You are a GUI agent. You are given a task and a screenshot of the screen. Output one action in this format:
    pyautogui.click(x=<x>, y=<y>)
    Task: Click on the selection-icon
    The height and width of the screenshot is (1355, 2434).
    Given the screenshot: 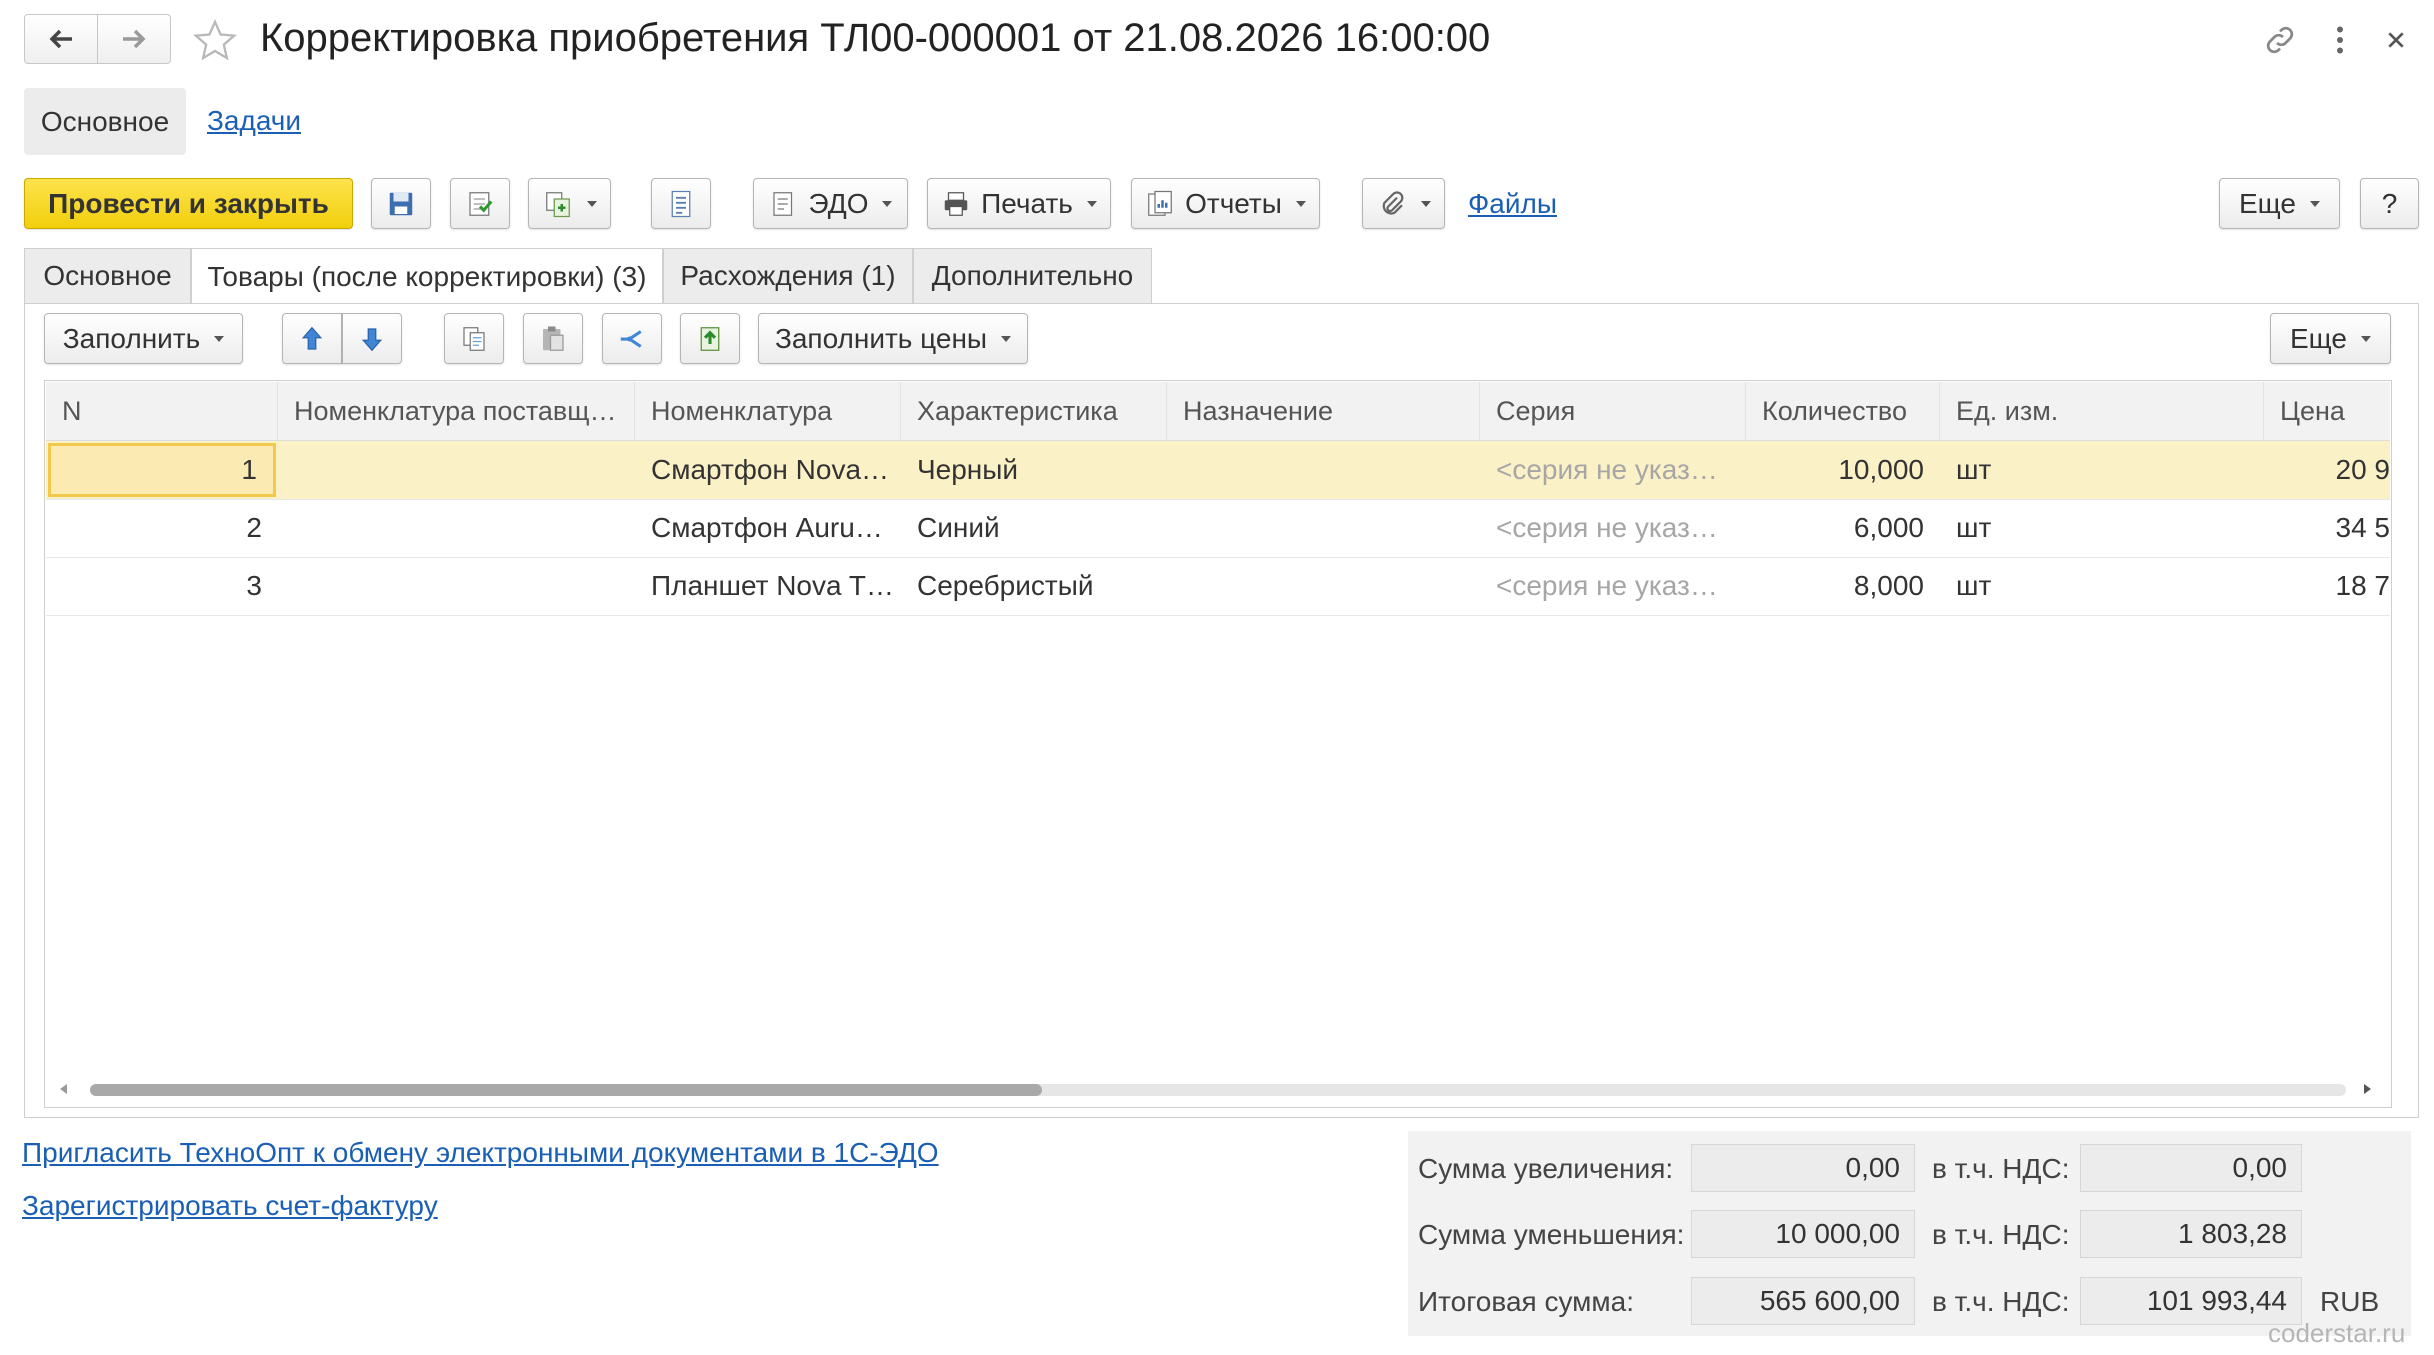 What is the action you would take?
    pyautogui.click(x=710, y=338)
    